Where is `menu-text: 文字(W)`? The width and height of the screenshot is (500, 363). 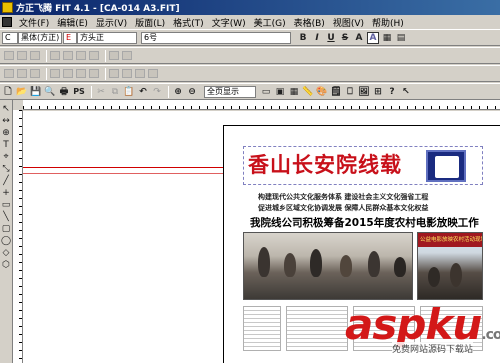
menu-text: 文字(W) is located at coordinates (229, 22).